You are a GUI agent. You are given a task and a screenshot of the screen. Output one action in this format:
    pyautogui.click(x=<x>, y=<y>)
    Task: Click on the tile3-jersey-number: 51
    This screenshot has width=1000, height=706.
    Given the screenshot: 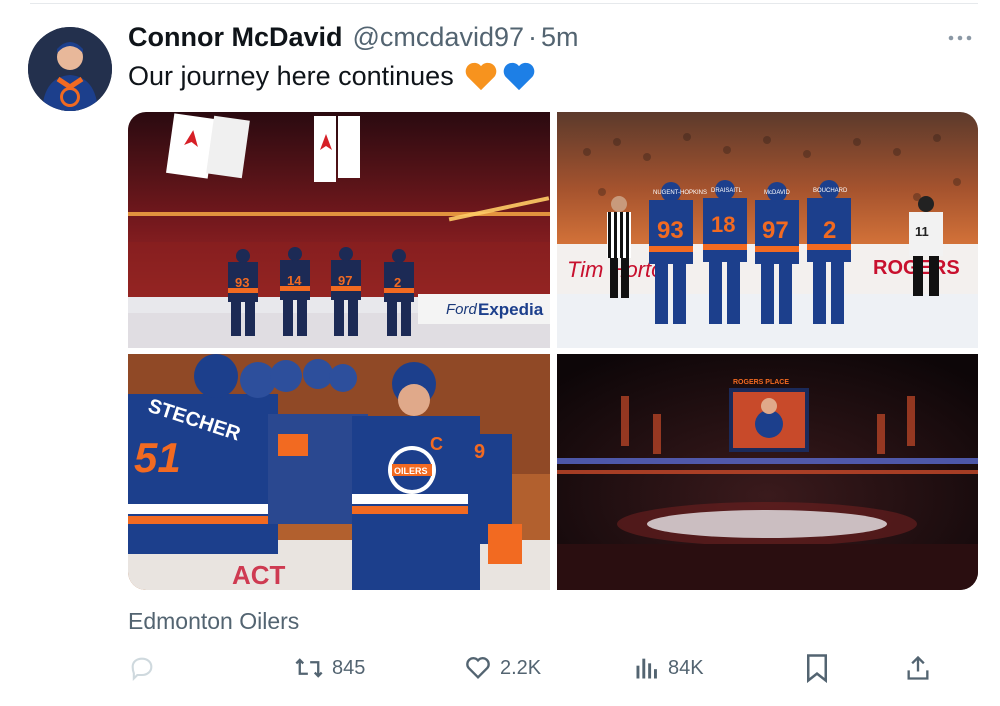 What is the action you would take?
    pyautogui.click(x=157, y=457)
    